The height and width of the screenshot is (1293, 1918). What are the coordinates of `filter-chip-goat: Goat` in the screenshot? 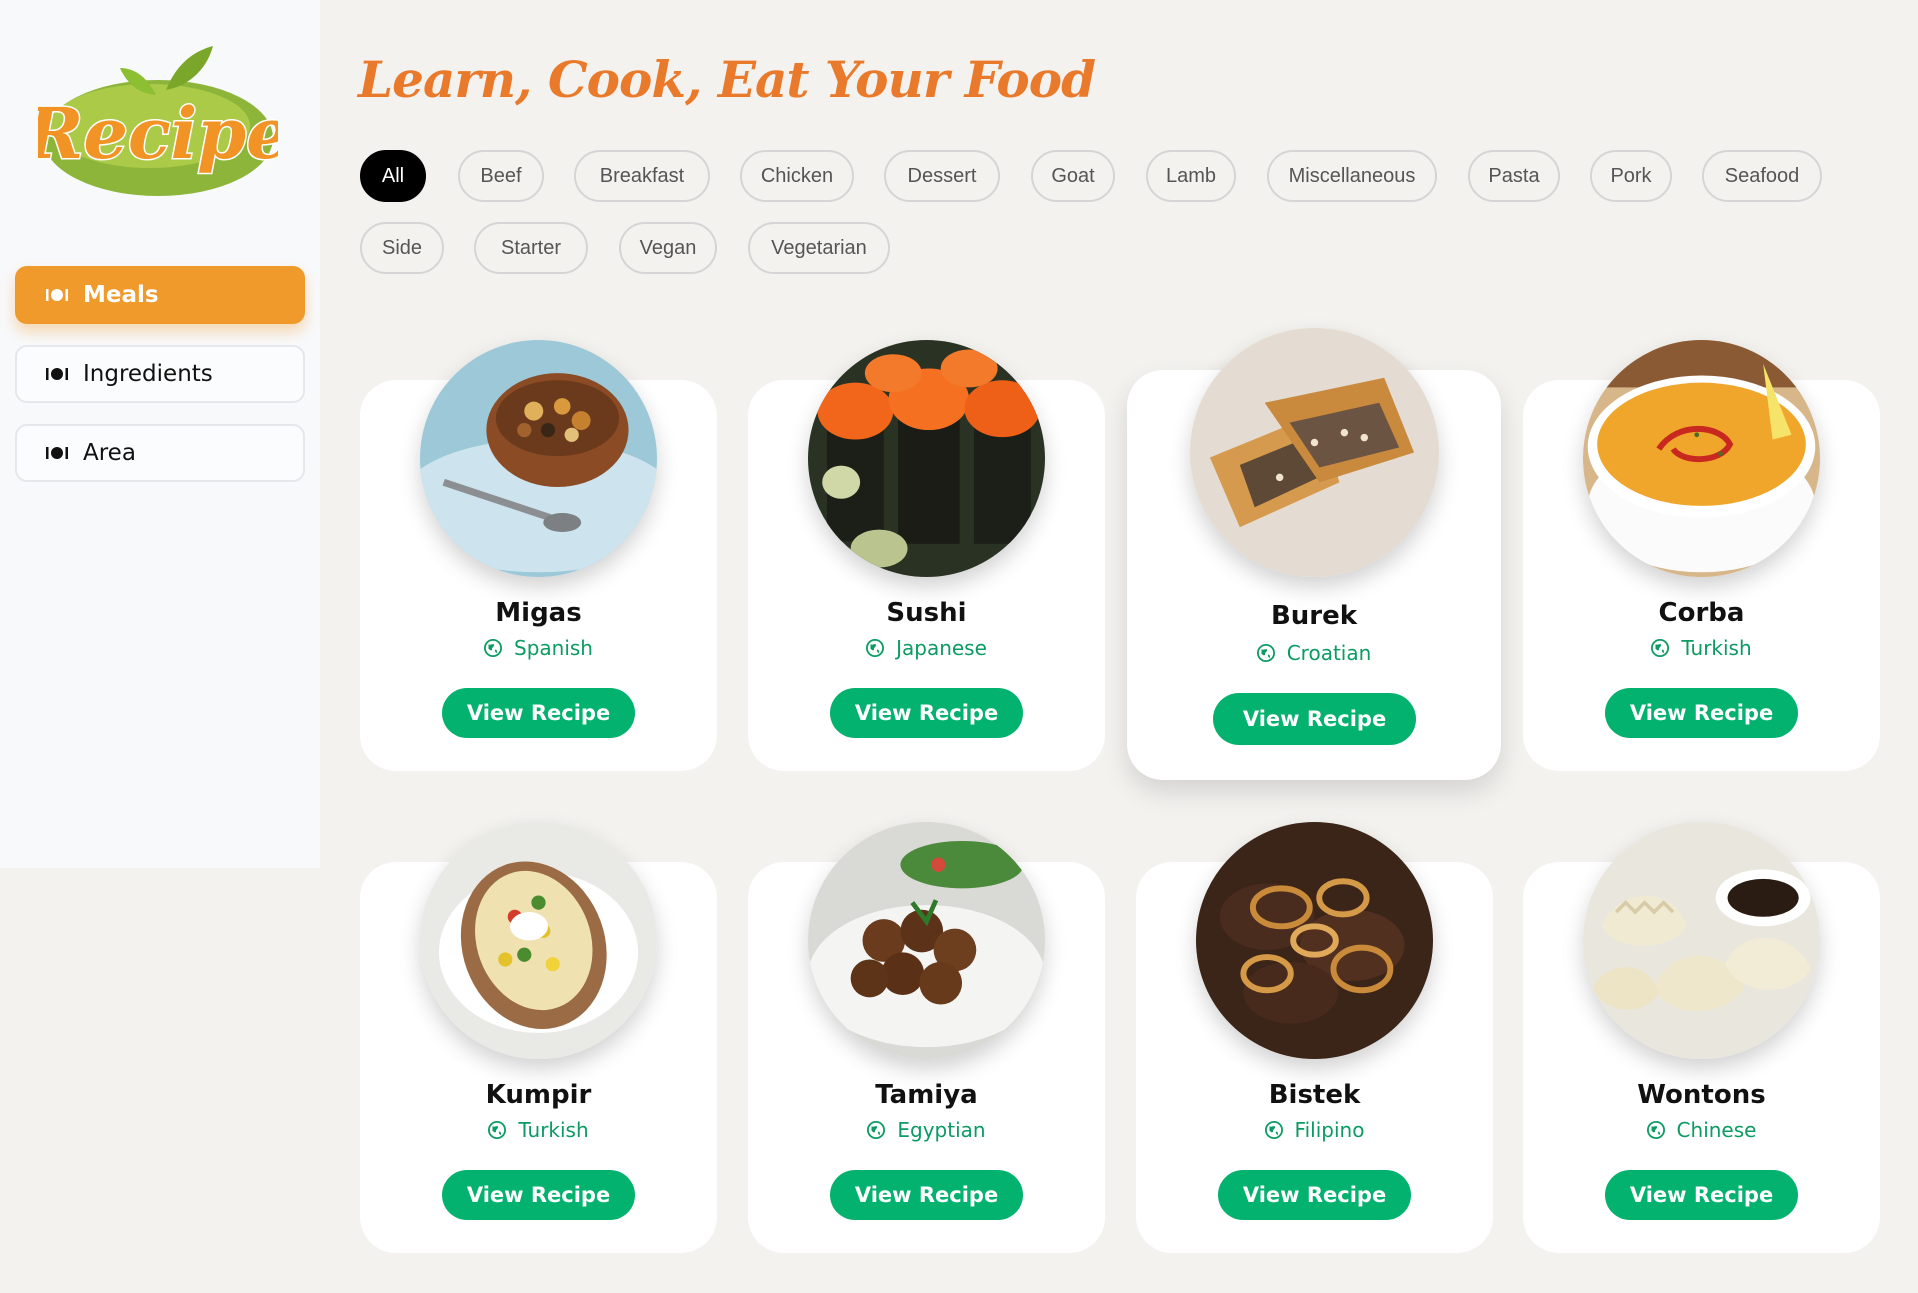 It's located at (1073, 176).